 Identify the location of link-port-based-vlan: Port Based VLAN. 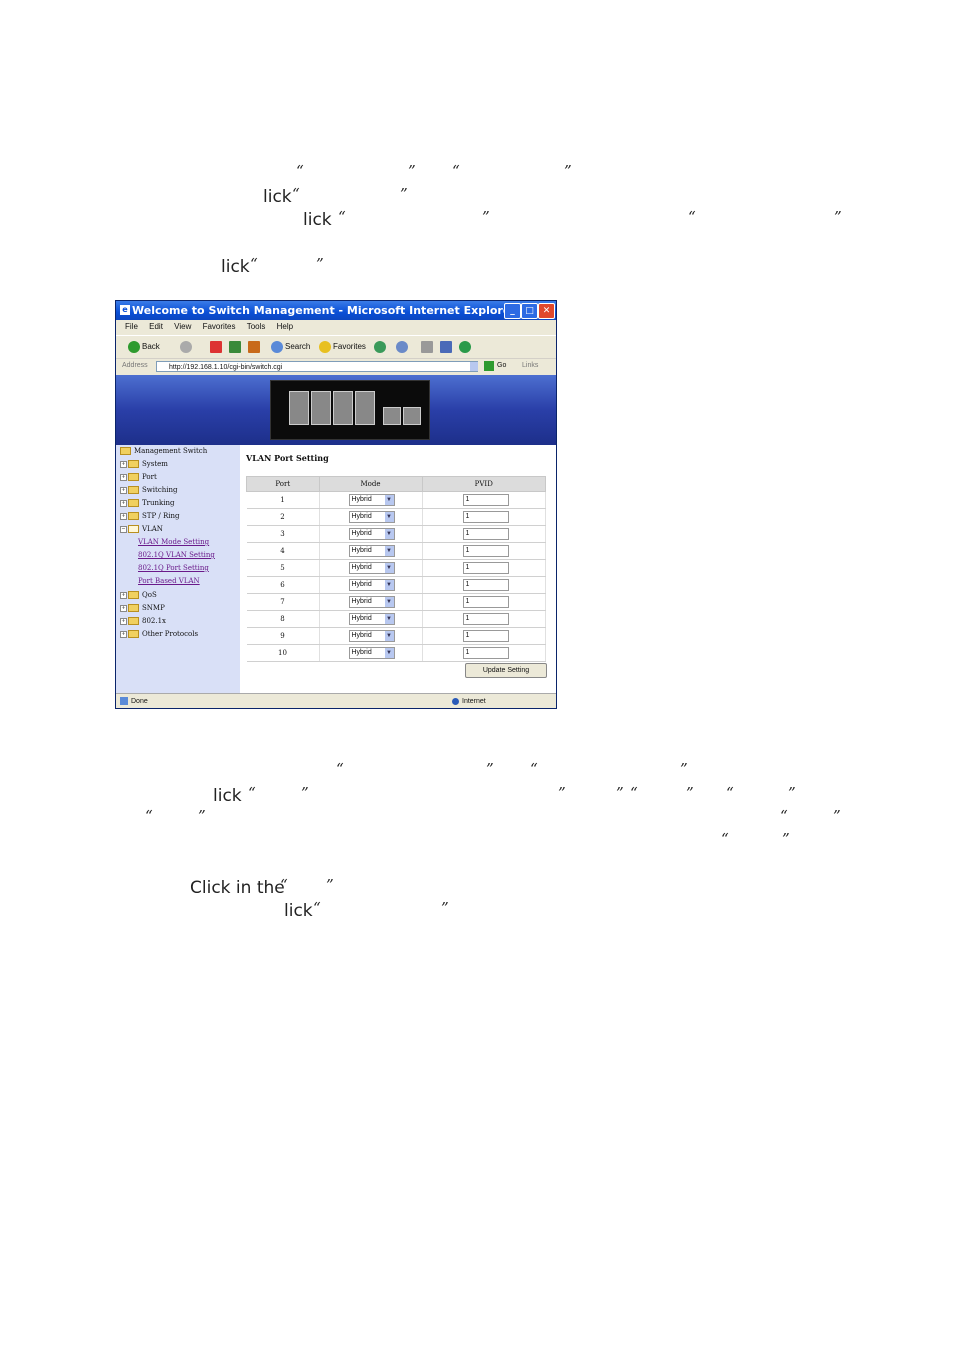
(169, 581).